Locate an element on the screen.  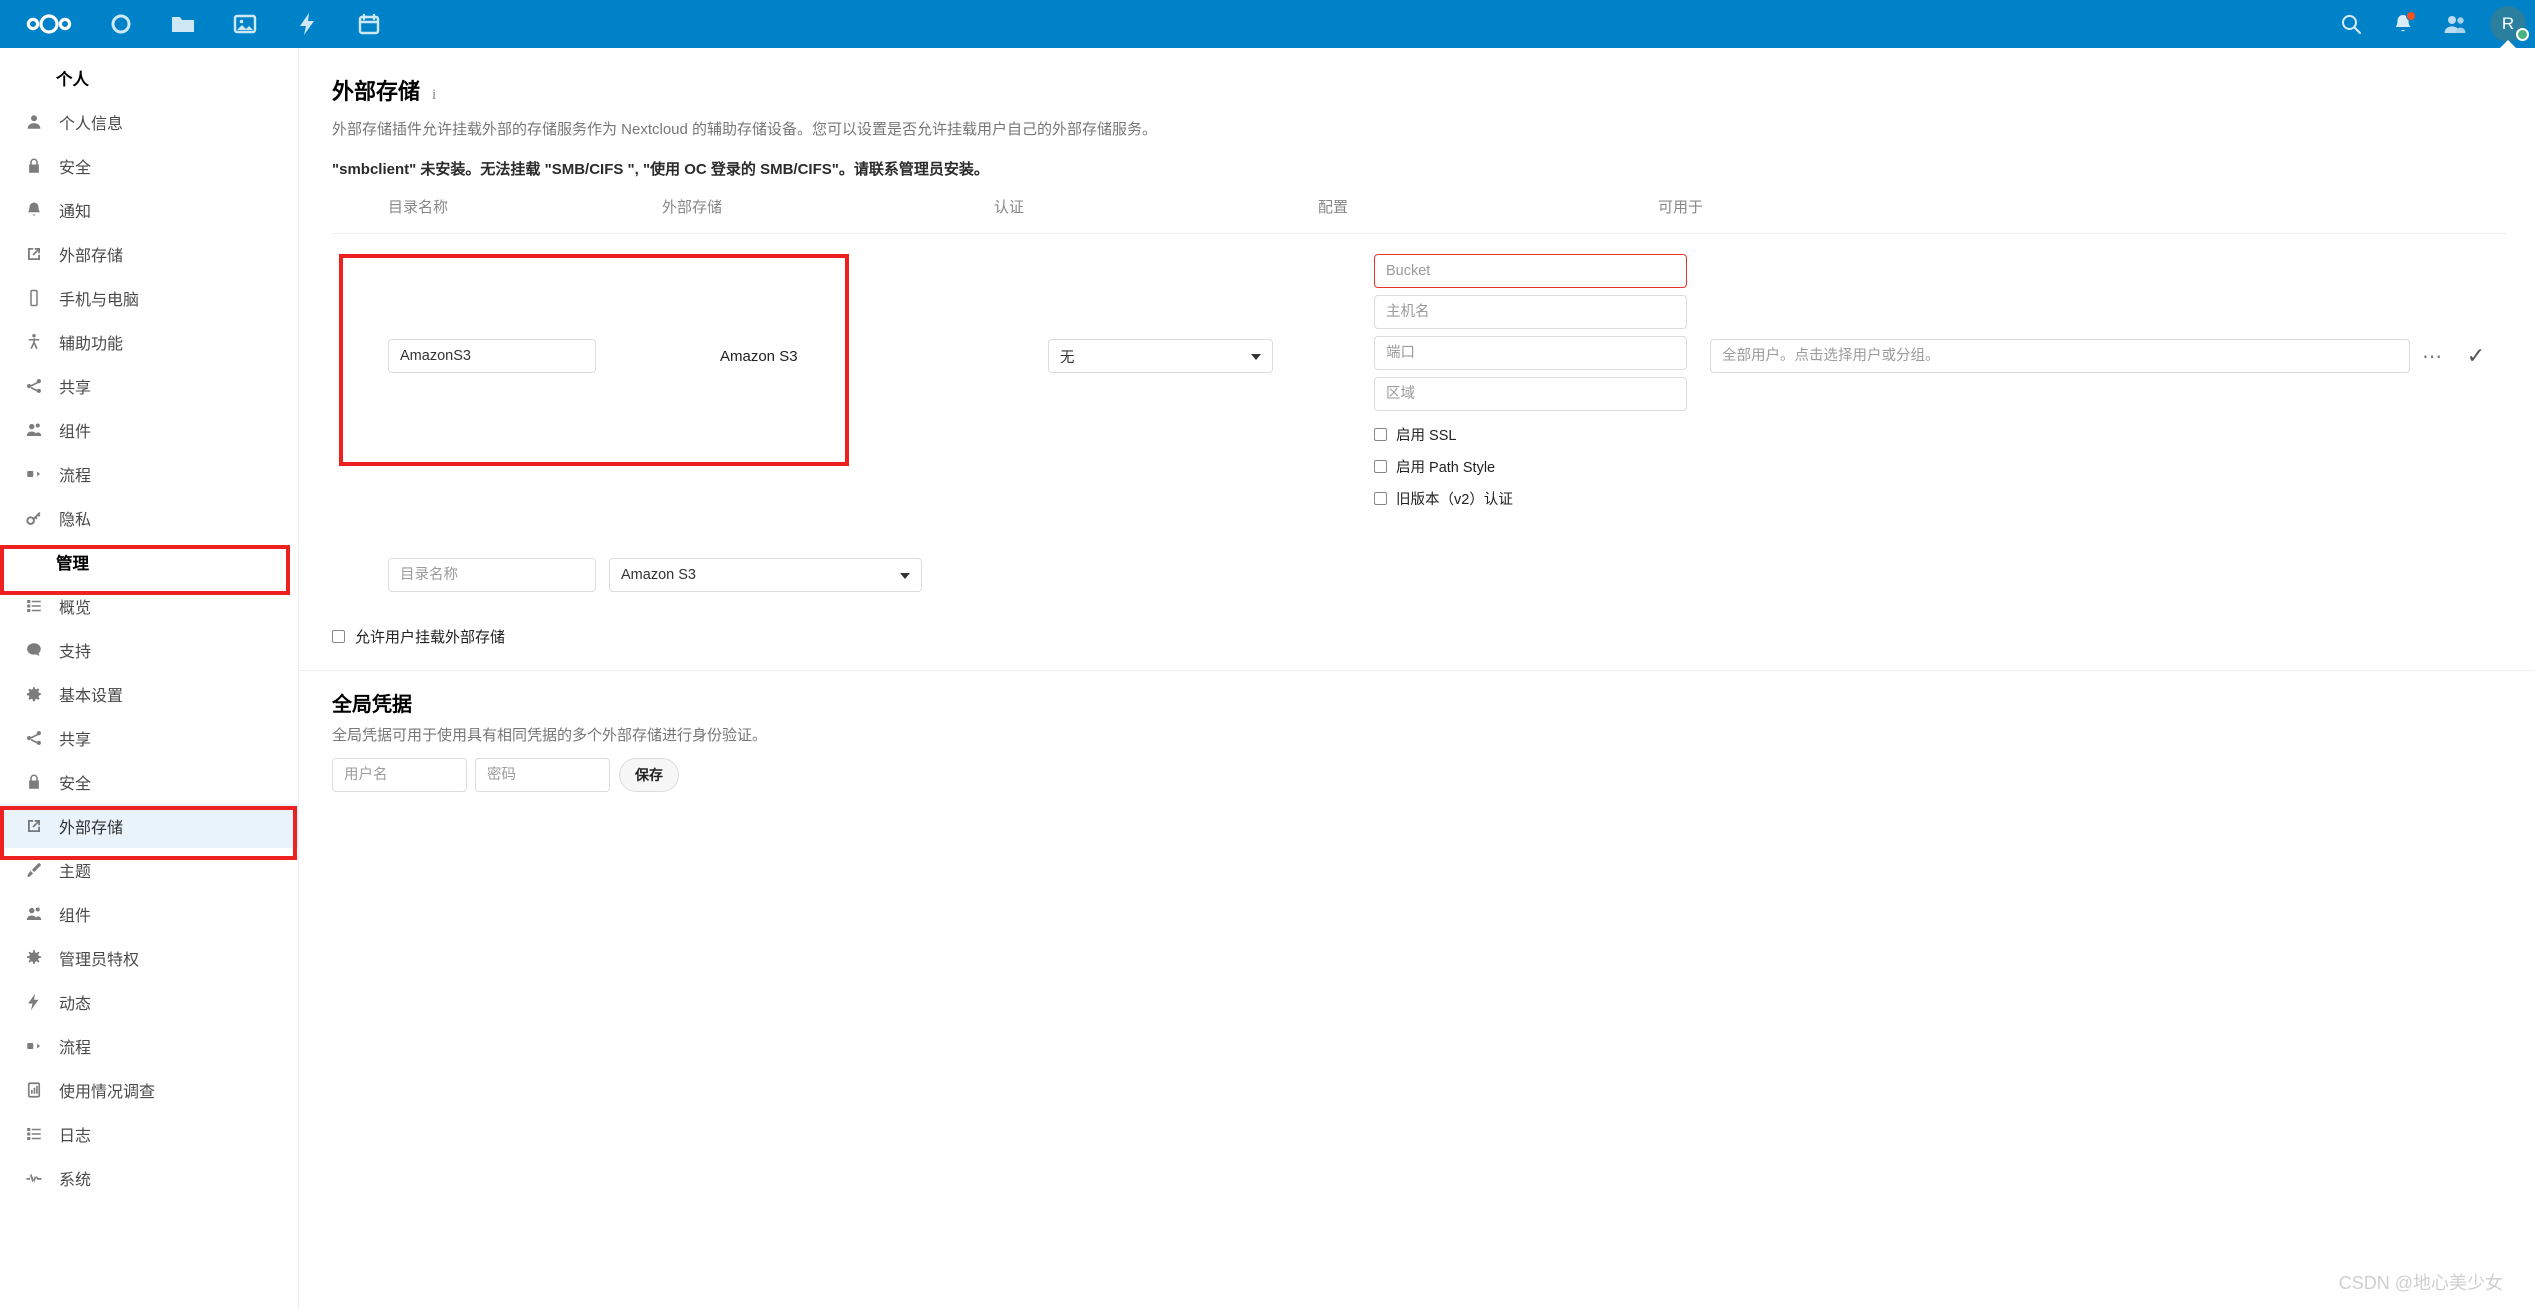
workflow-icon is located at coordinates (34, 474).